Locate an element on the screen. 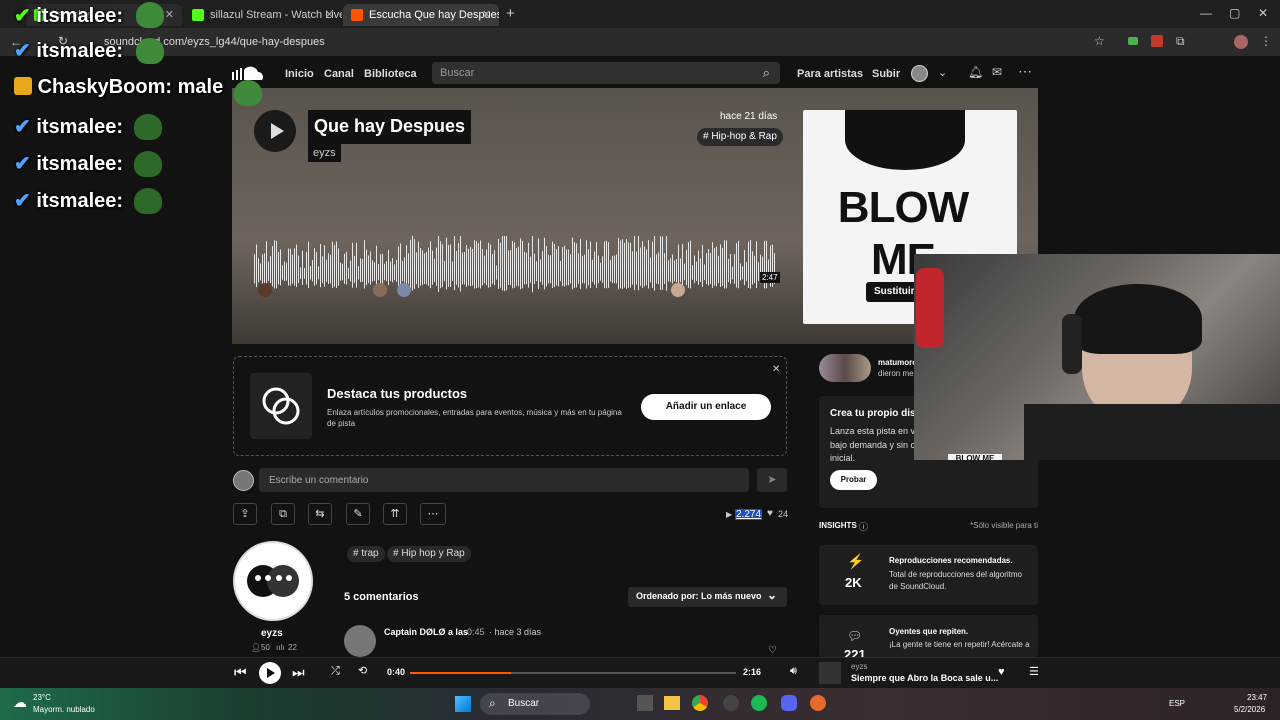 The width and height of the screenshot is (1280, 720). puzzle-icon: ⧉ is located at coordinates (1180, 41).